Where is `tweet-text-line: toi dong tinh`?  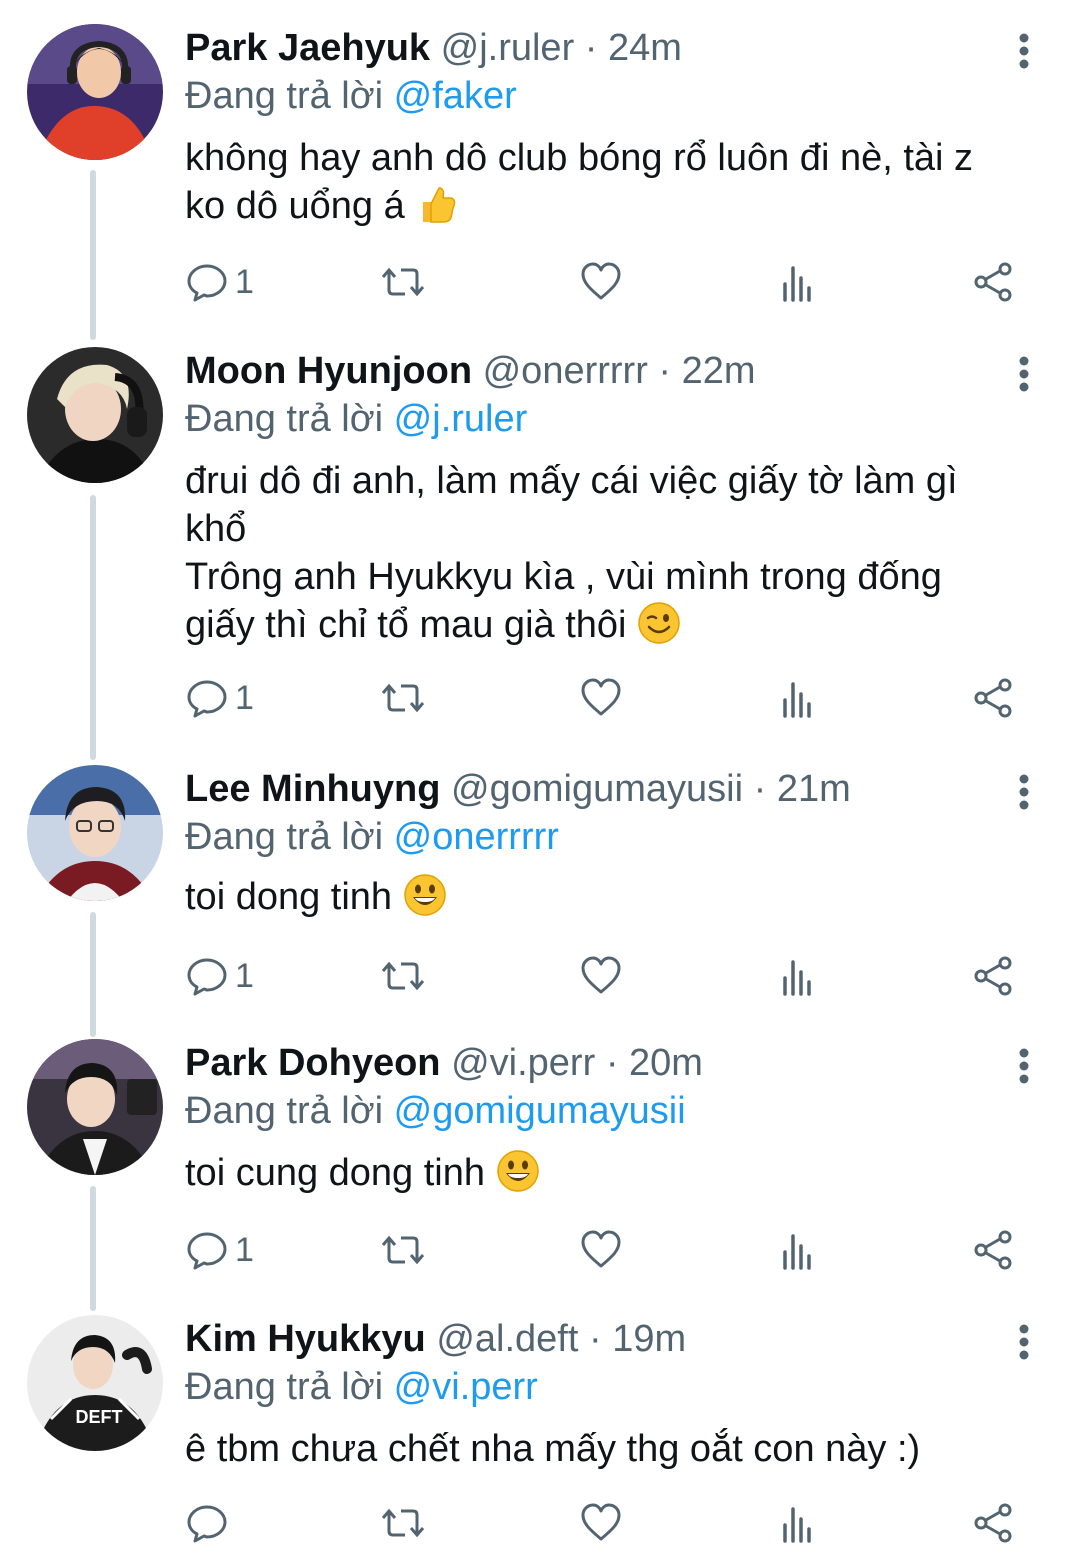
tweet-text-line: toi dong tinh is located at coordinates (289, 897).